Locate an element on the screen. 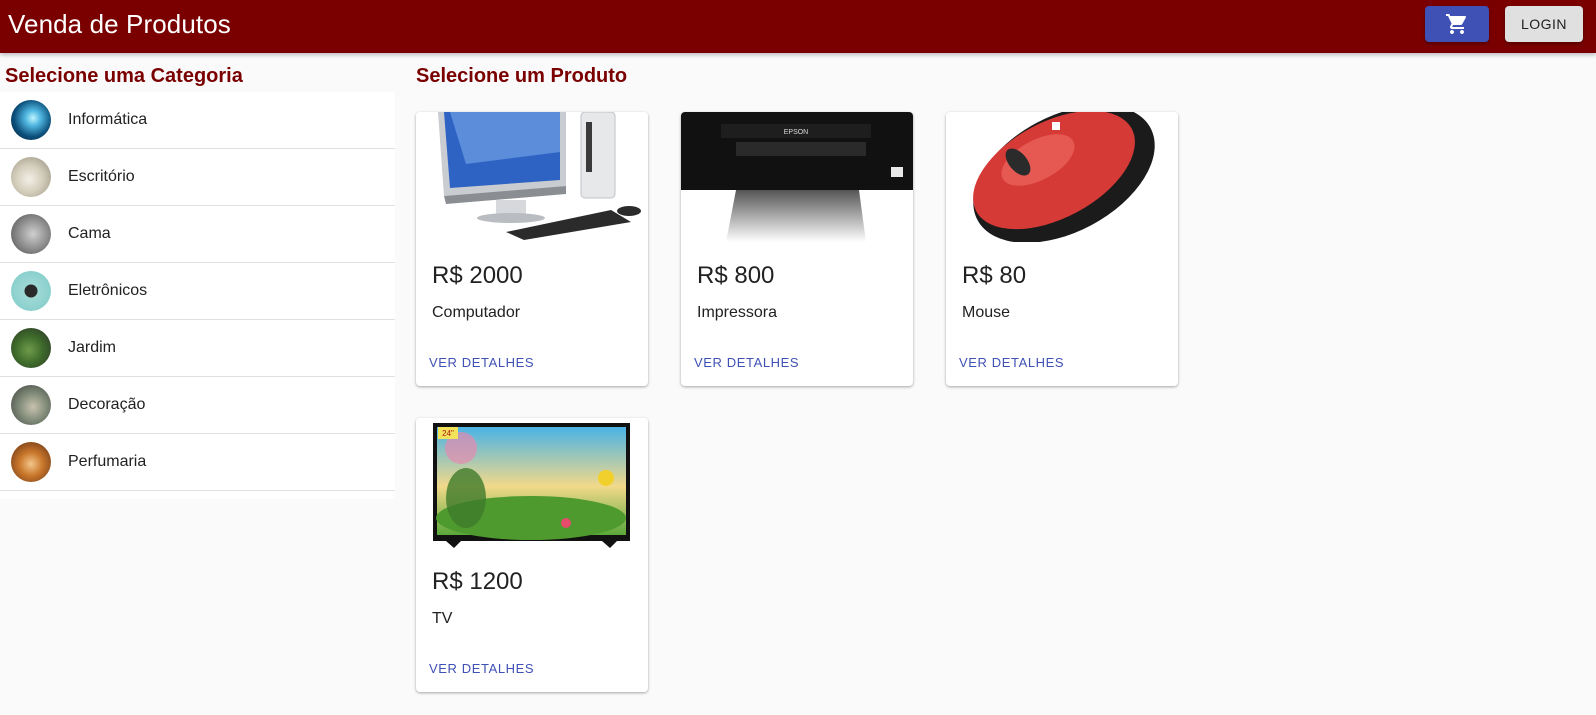  product-price: R$ 1200 is located at coordinates (477, 581).